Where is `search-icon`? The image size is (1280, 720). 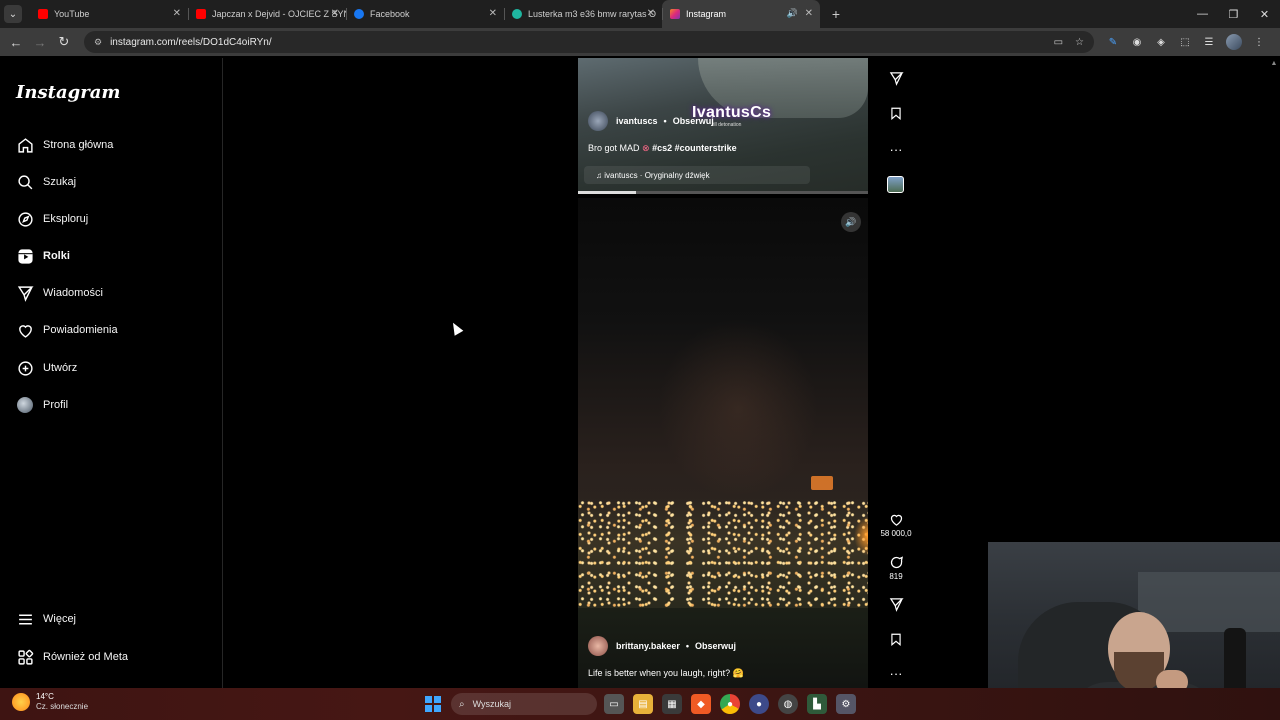
search-icon is located at coordinates (25, 182).